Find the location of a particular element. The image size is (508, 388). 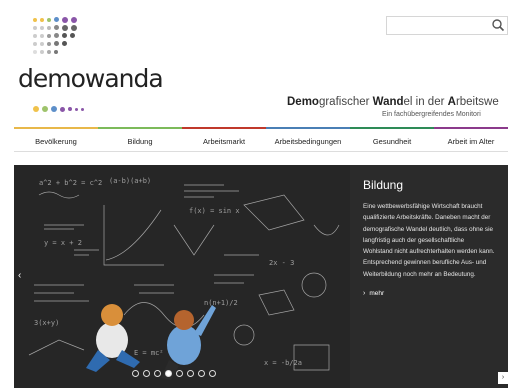

search-icon is located at coordinates (498, 25).